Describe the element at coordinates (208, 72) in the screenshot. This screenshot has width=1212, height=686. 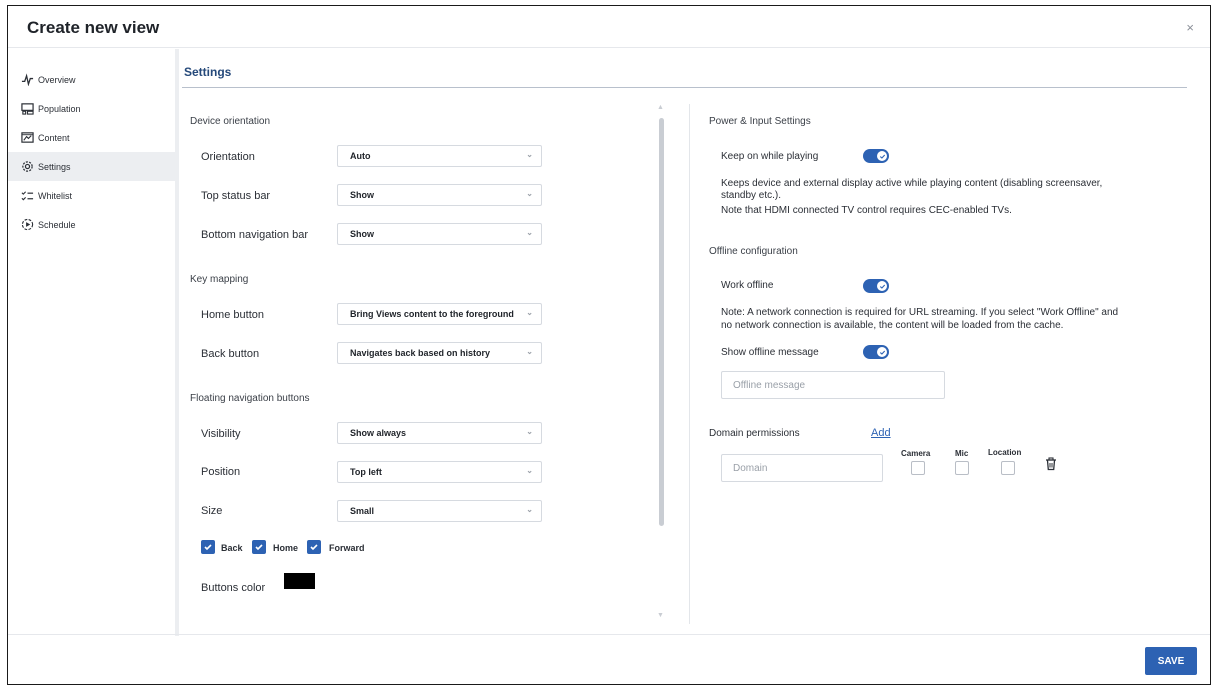
I see `page-title: Settings` at that location.